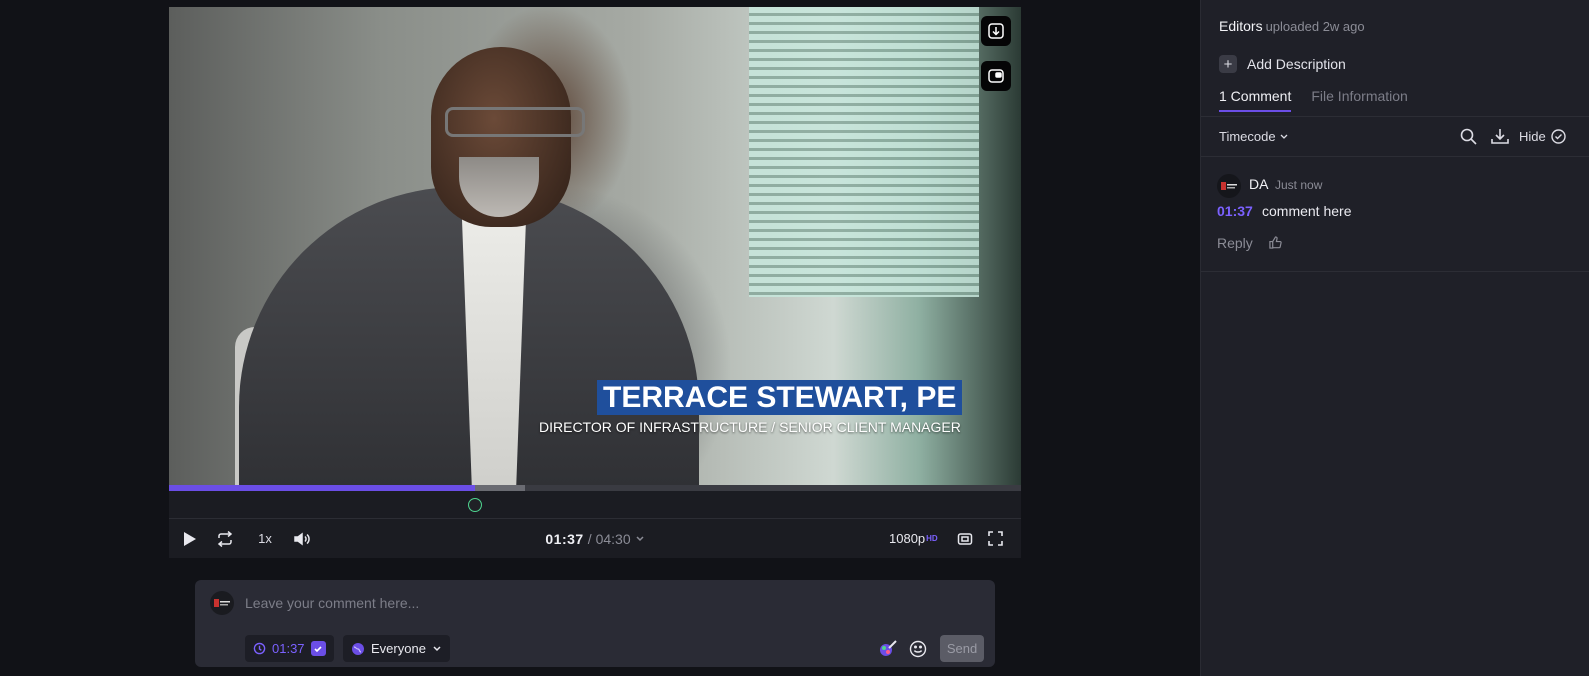  What do you see at coordinates (1228, 64) in the screenshot?
I see `plus-icon: +` at bounding box center [1228, 64].